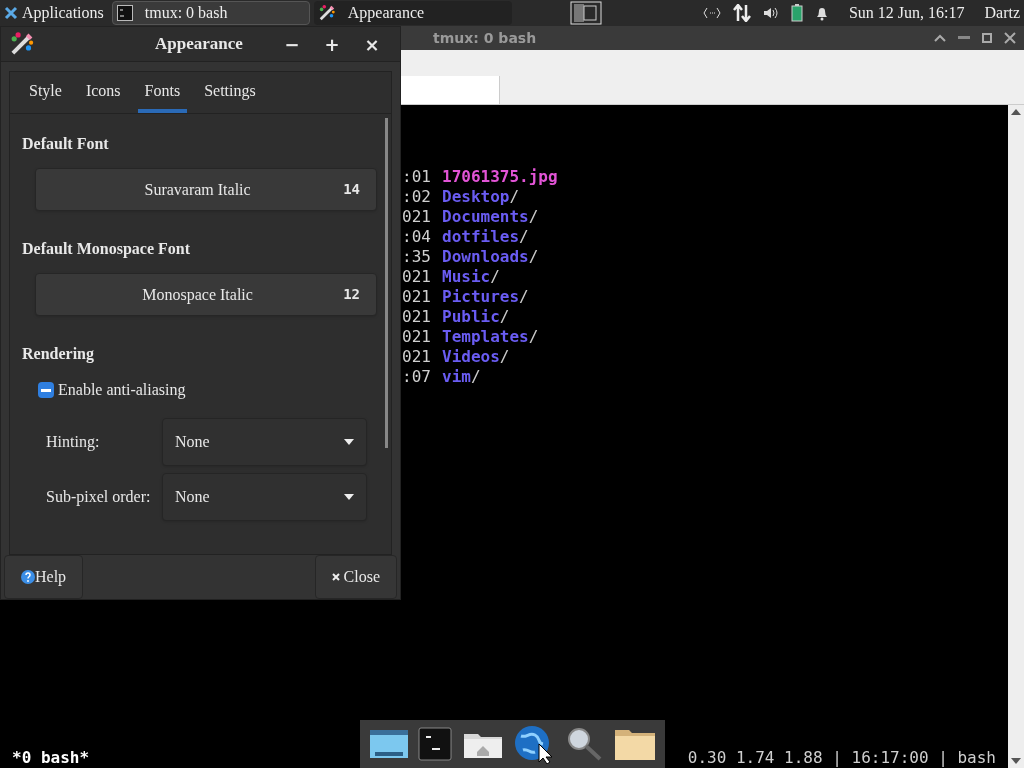 This screenshot has height=768, width=1024. I want to click on applications-menu: Applications, so click(54, 13).